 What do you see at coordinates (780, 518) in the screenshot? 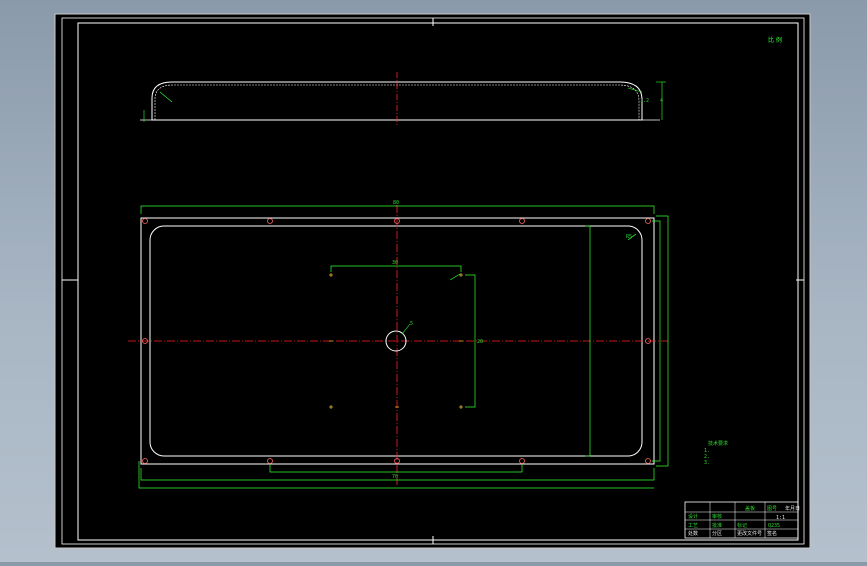
I see `title-scale: 1:1` at bounding box center [780, 518].